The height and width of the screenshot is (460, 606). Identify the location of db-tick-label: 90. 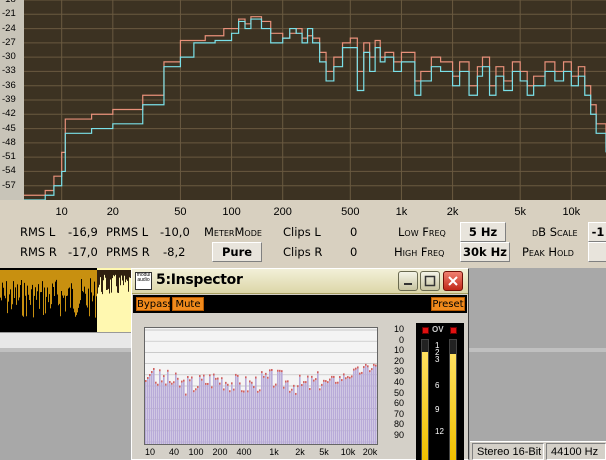
(398, 435).